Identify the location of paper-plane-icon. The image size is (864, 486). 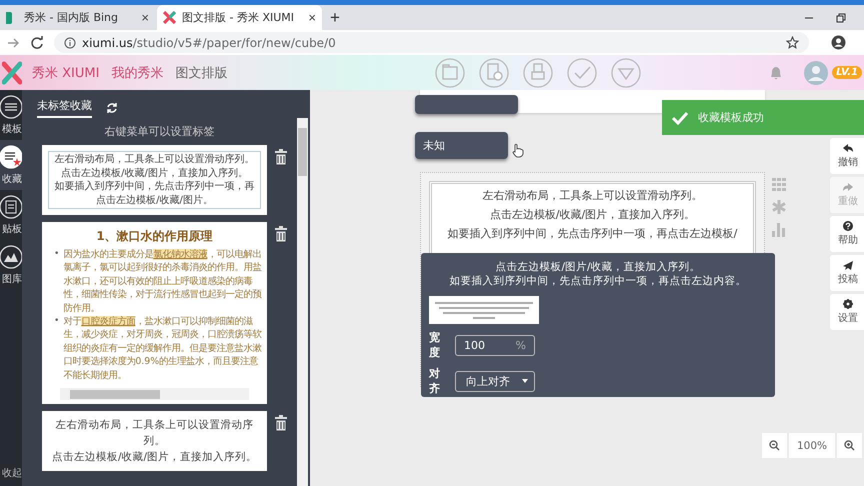
(848, 265).